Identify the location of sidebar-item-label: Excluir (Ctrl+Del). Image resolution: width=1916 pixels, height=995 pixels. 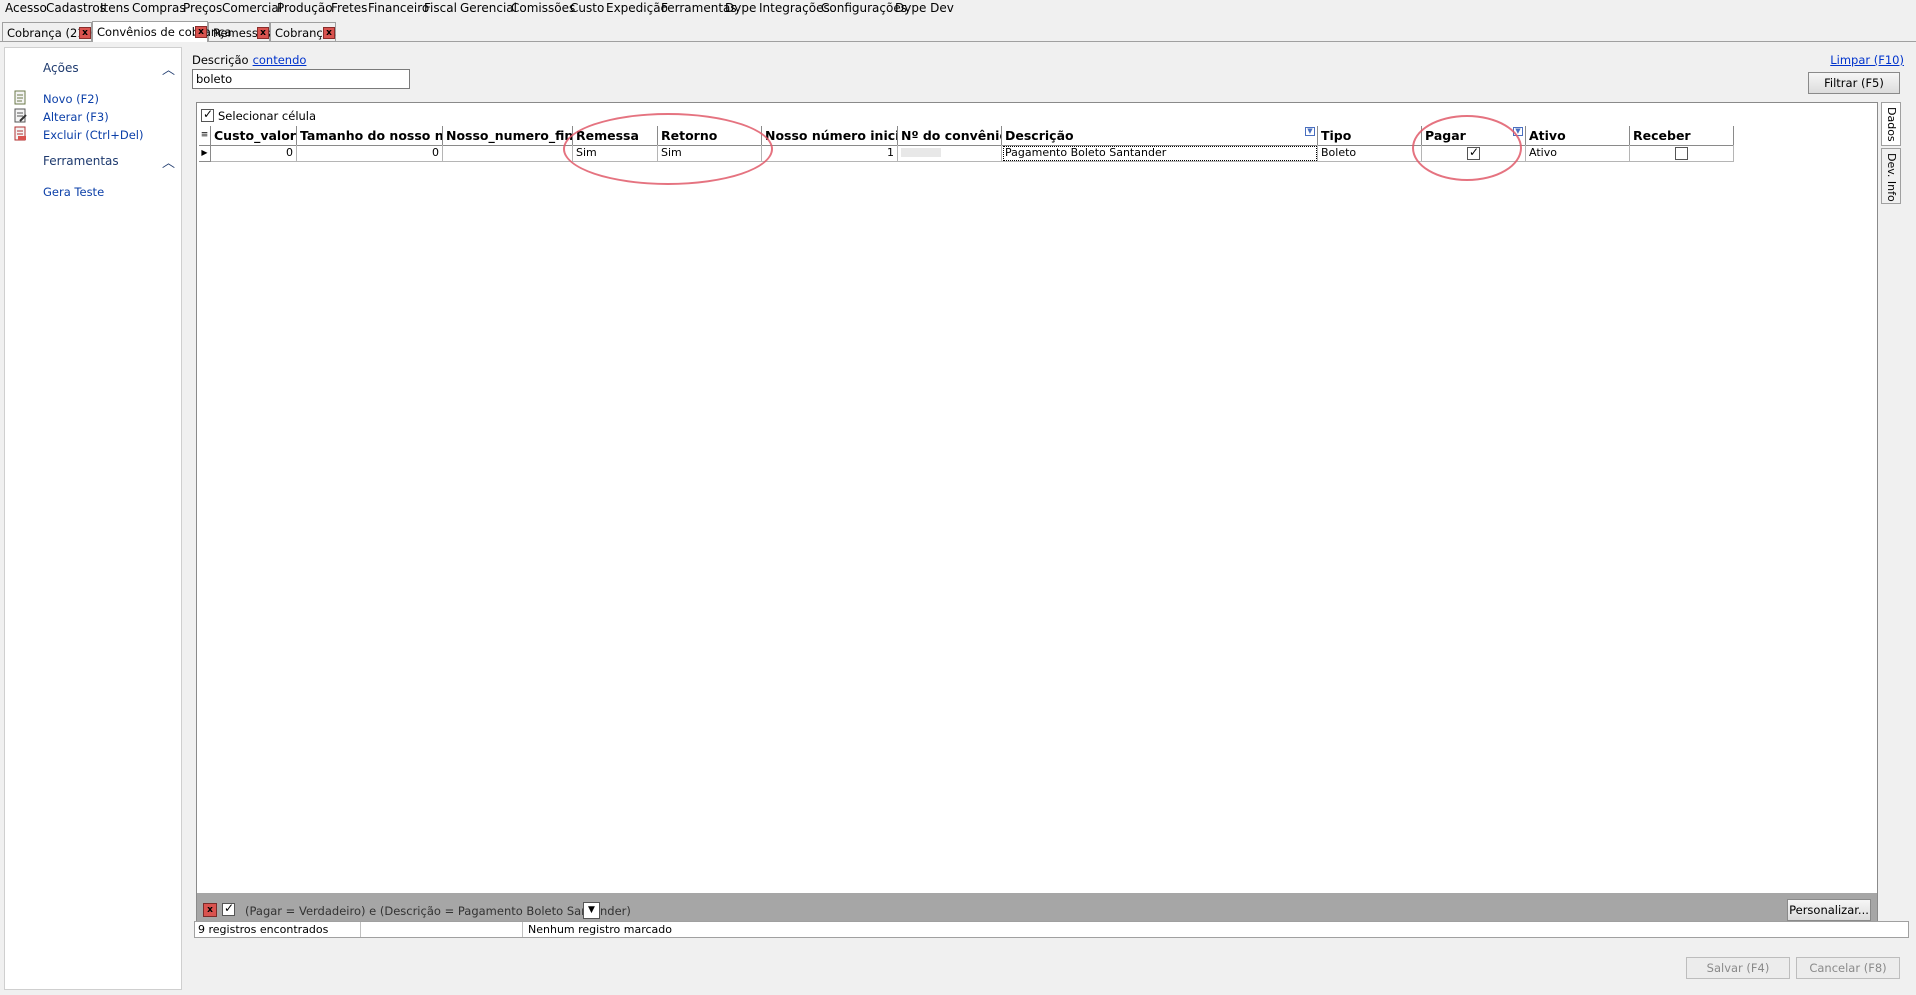
(93, 135).